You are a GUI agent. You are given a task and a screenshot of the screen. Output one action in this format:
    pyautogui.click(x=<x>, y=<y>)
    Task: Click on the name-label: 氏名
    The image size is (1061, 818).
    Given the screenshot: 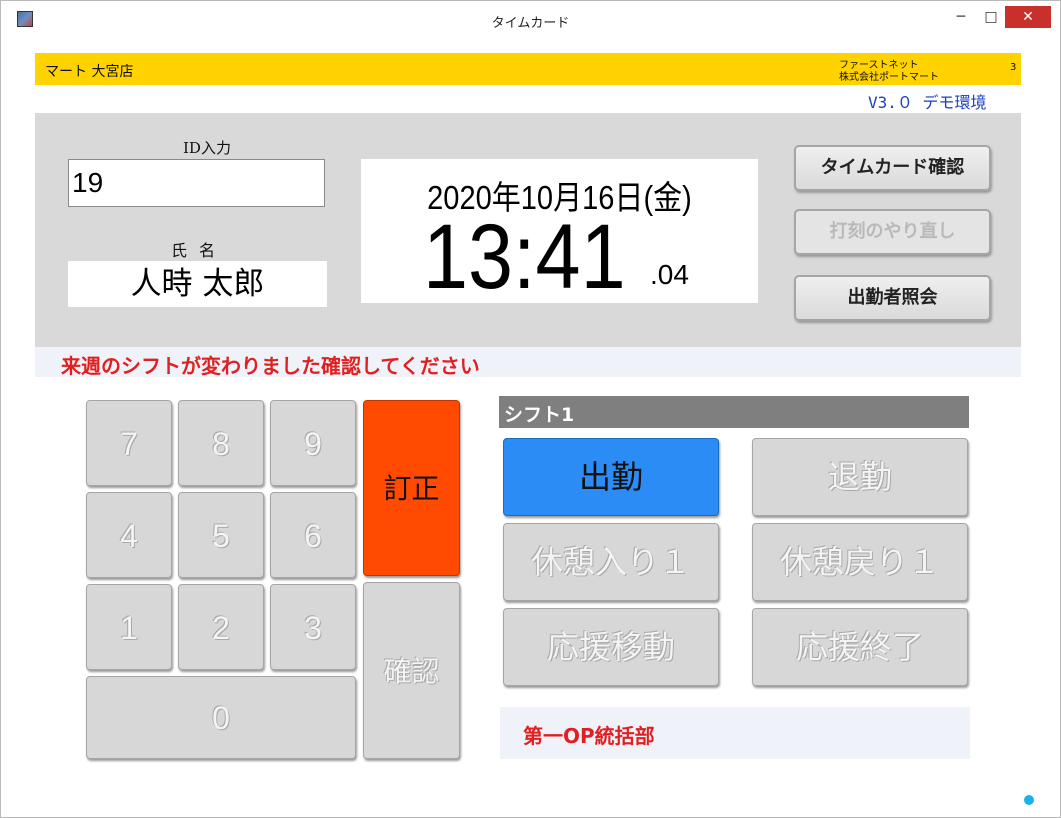 What is the action you would take?
    pyautogui.click(x=199, y=250)
    